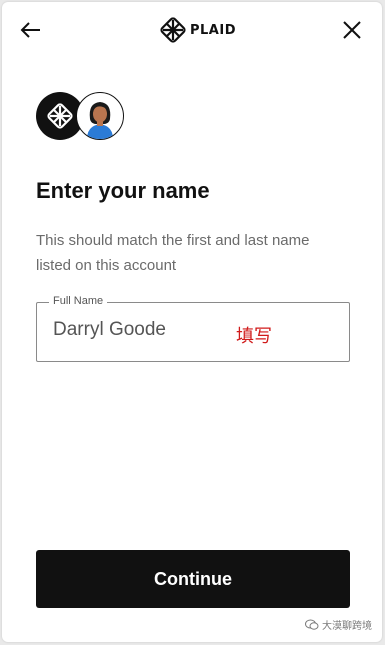 The width and height of the screenshot is (385, 645). I want to click on continue-button: Continue, so click(193, 579).